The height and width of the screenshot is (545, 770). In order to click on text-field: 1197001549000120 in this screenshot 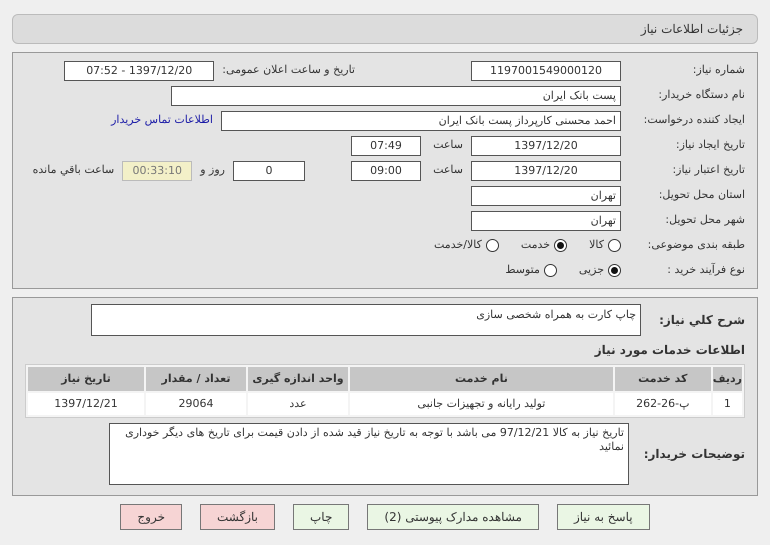, I will do `click(546, 70)`.